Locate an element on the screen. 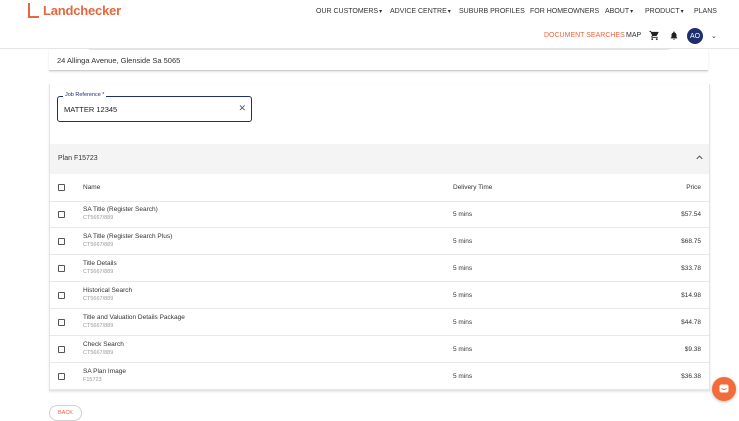 The image size is (739, 421). item-name: SA Plan Image is located at coordinates (104, 371).